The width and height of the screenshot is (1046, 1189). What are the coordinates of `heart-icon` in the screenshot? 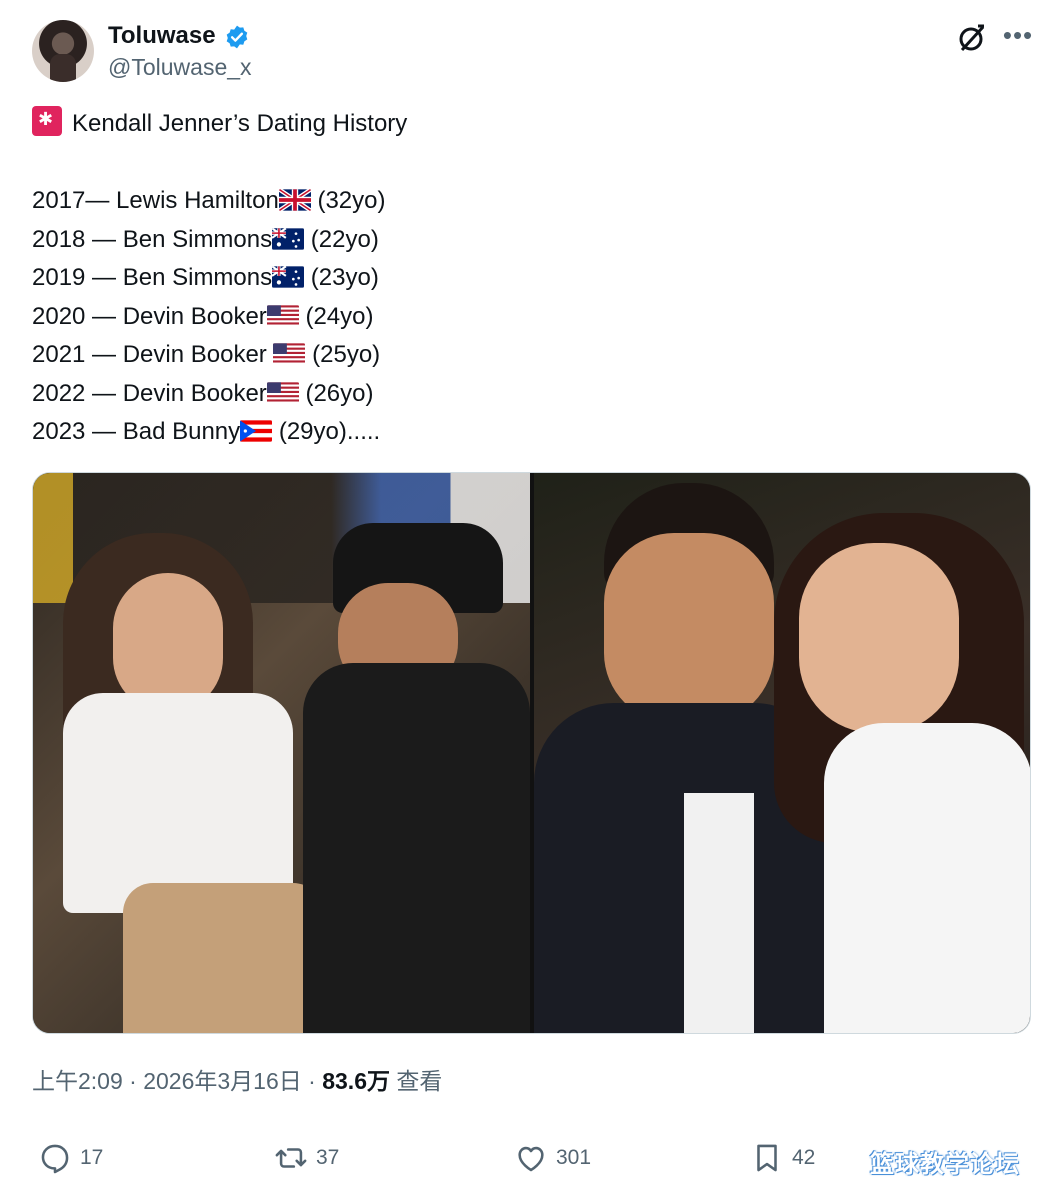 It's located at (531, 1159).